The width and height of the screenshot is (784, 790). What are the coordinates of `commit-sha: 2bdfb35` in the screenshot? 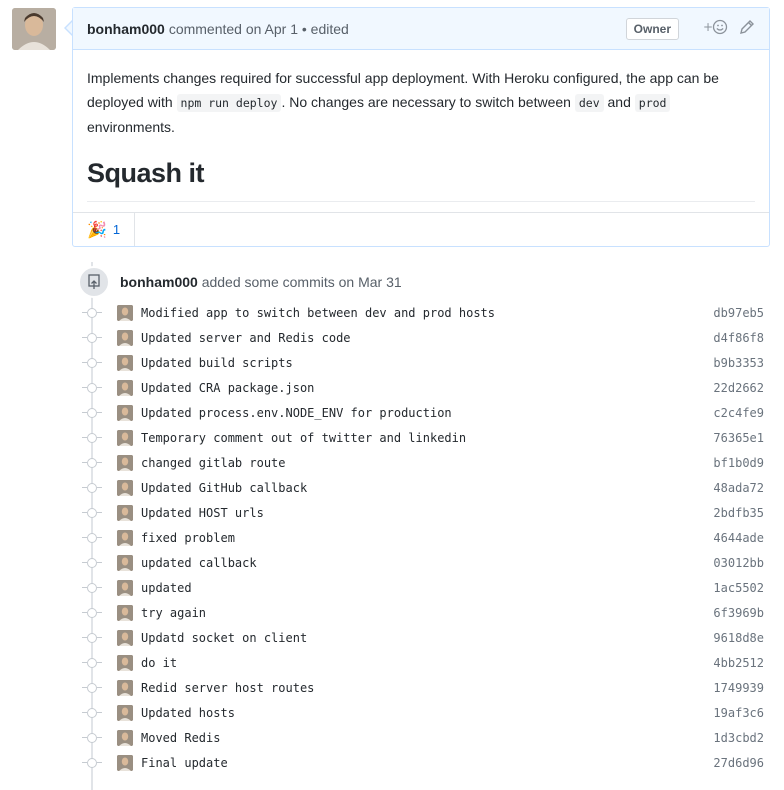 It's located at (738, 513).